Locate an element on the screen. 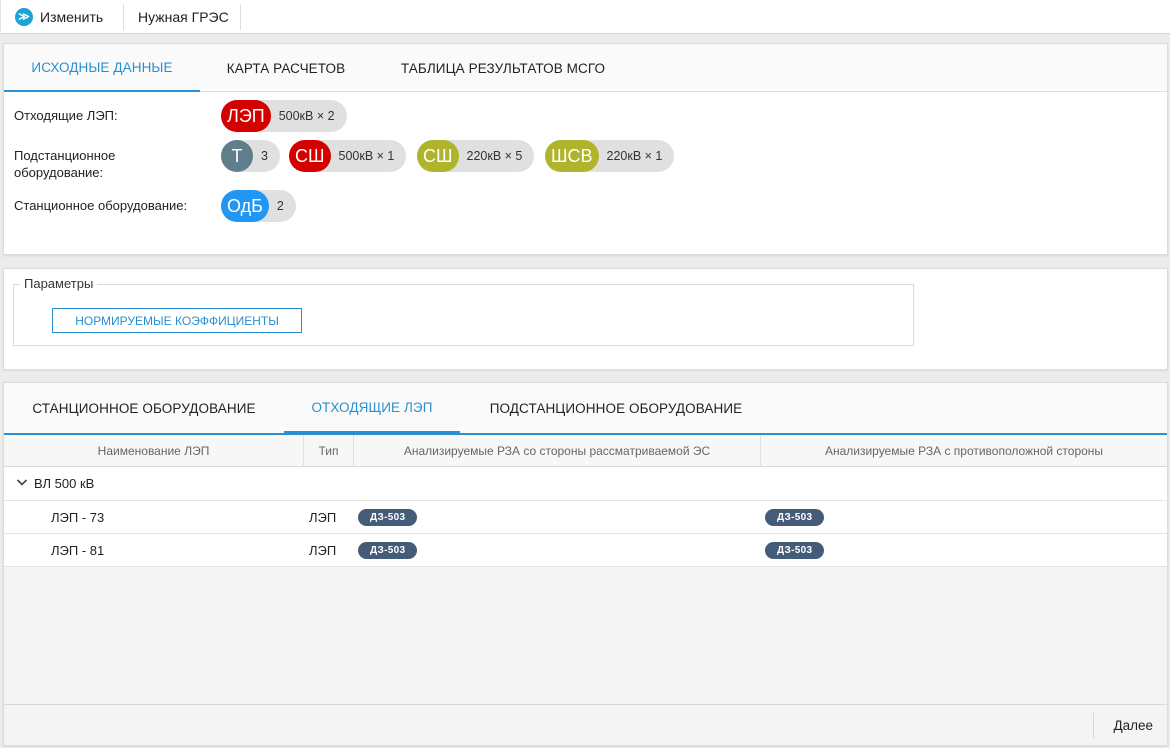  substation-label-line1: Подстанционное is located at coordinates (65, 155).